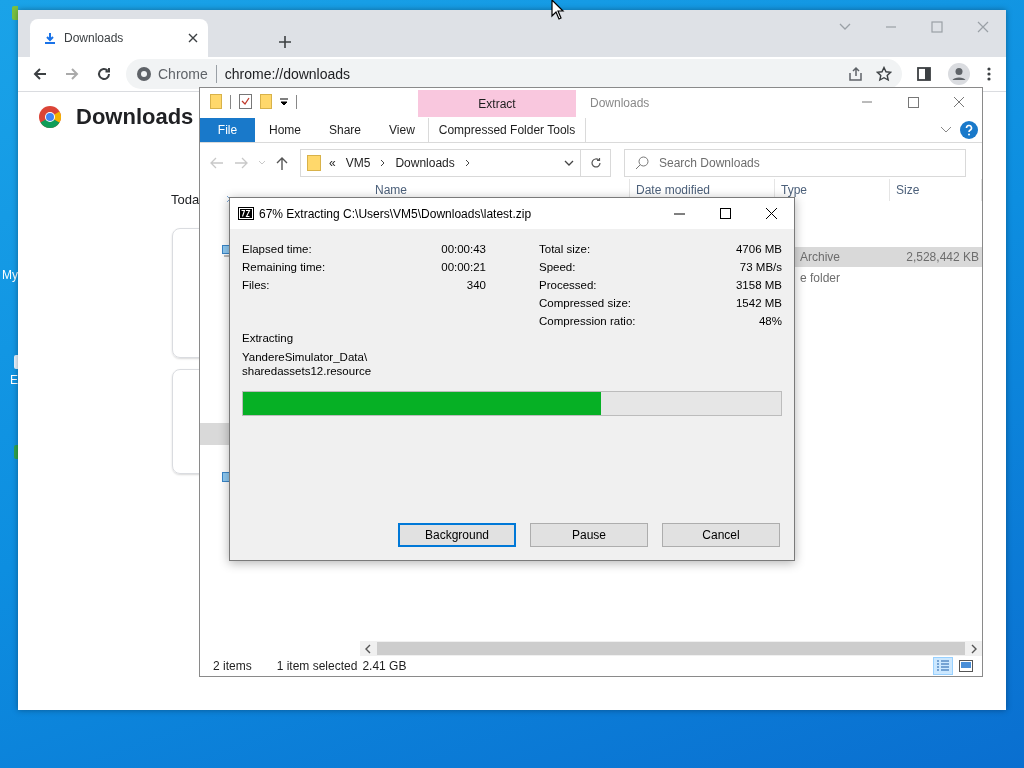  I want to click on ribbon-tab: Share, so click(345, 130).